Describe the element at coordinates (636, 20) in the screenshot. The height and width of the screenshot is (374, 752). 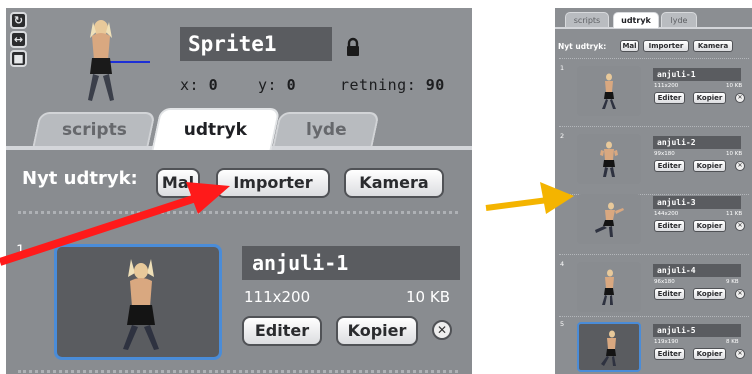
I see `tab-costumes-small: udtryk` at that location.